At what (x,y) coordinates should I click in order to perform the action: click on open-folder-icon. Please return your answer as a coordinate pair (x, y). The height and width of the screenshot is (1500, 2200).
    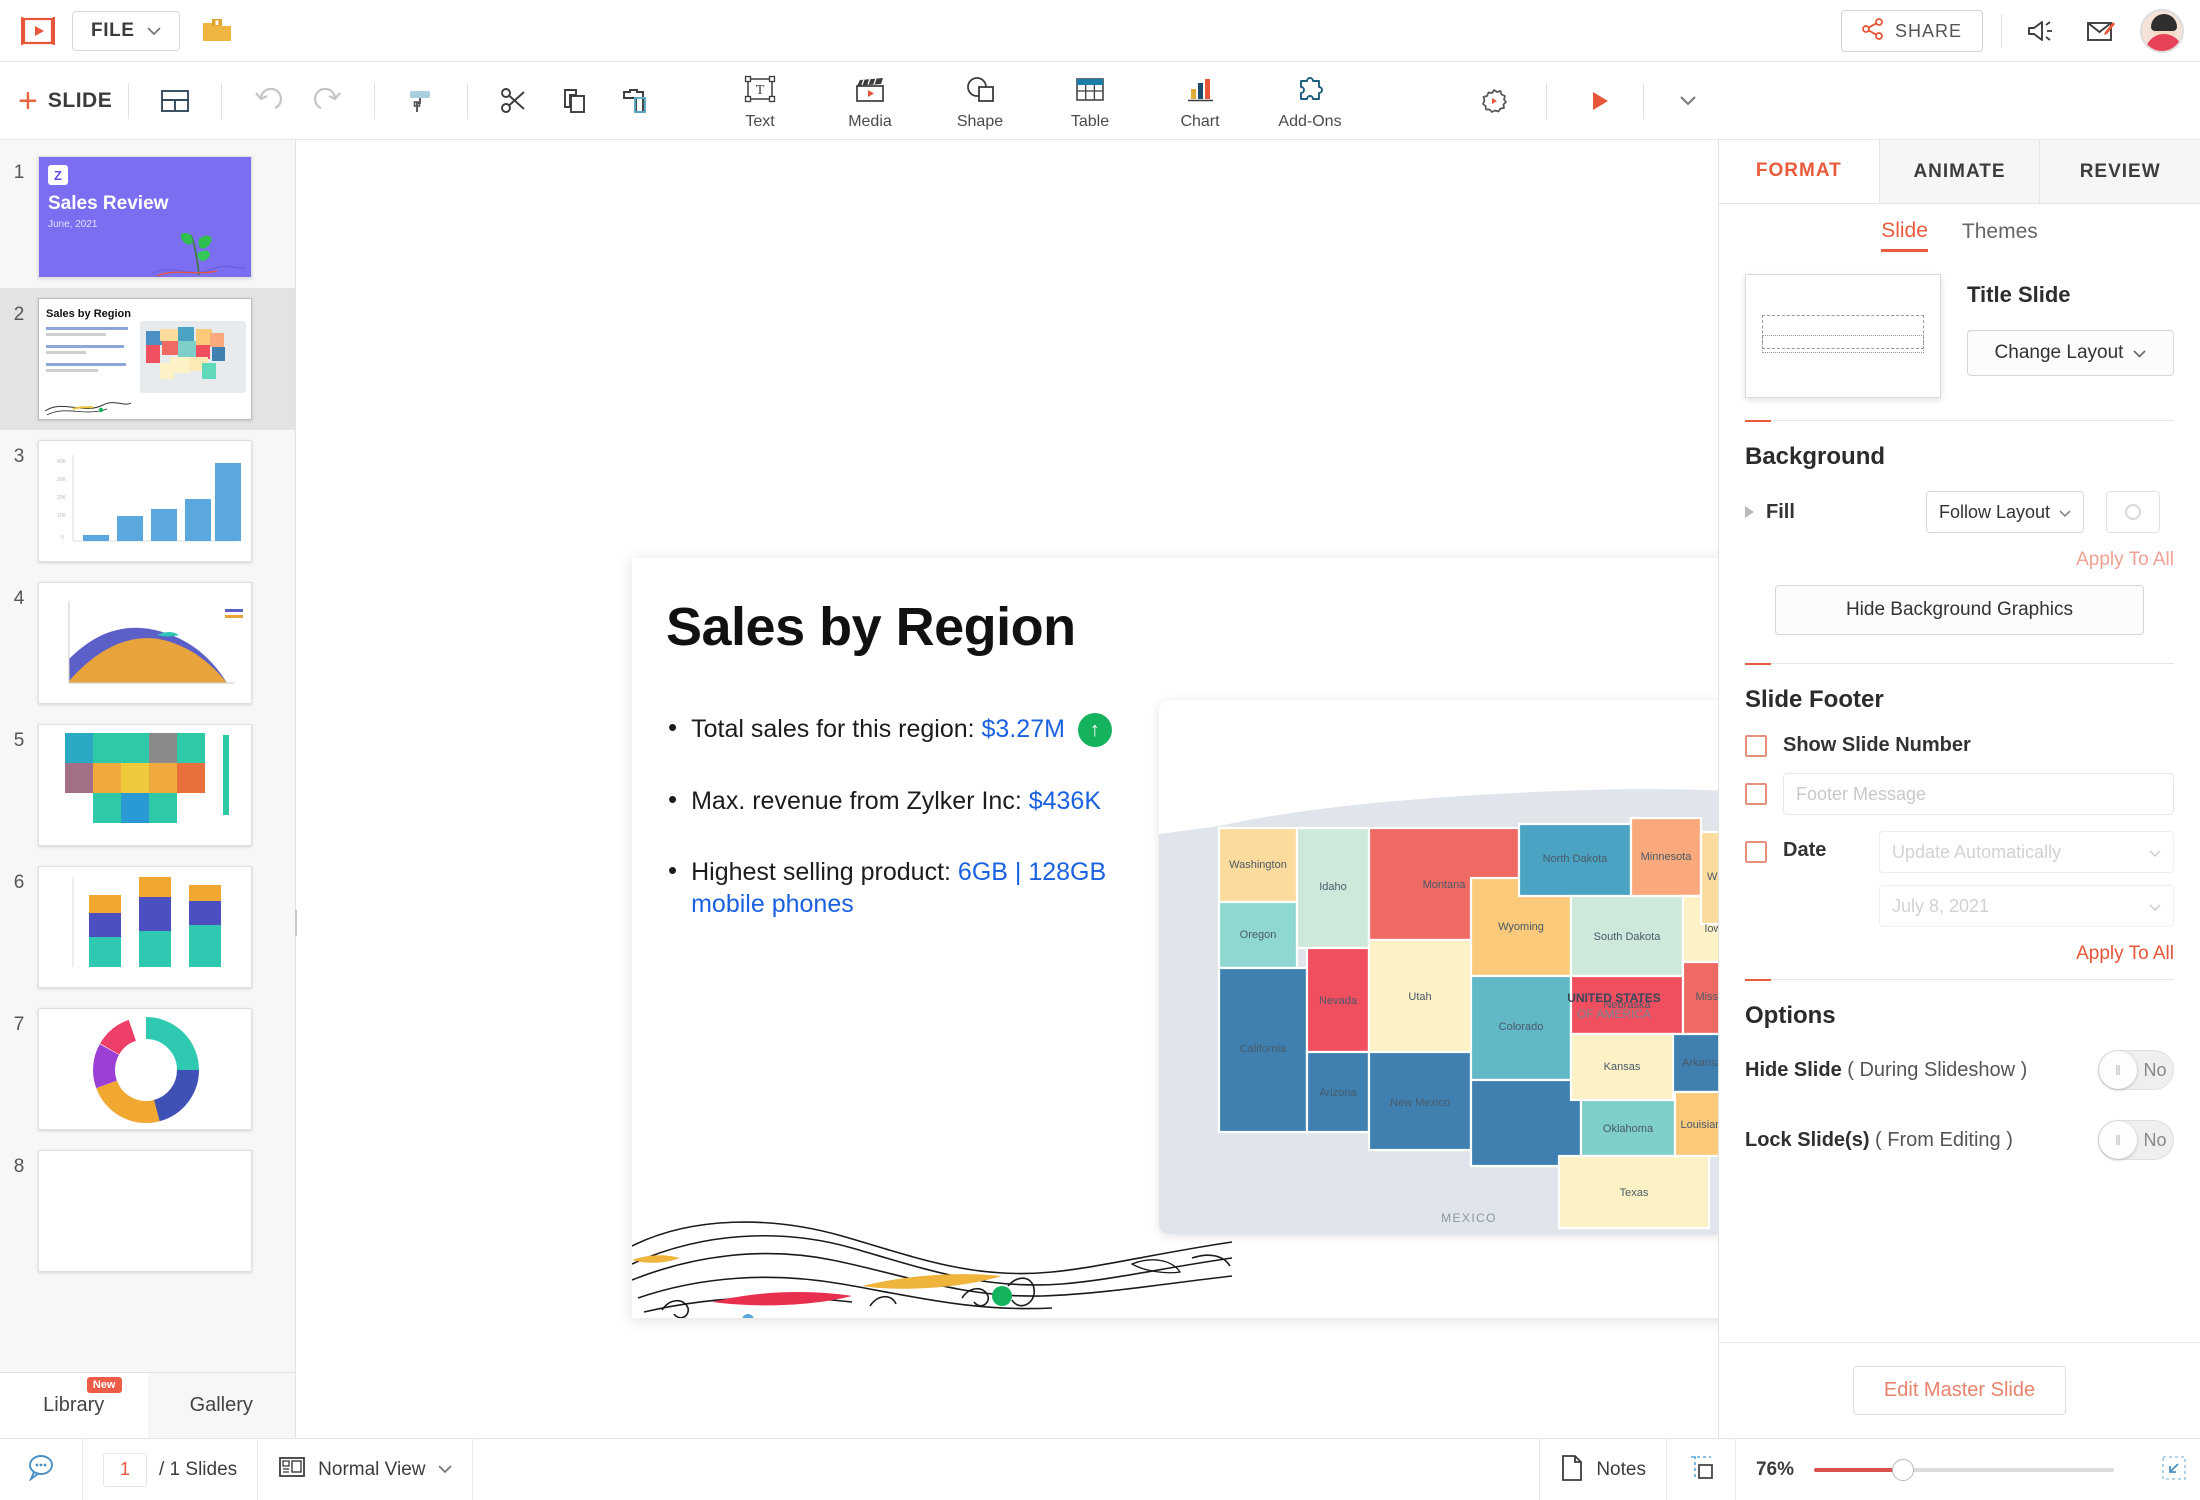
    Looking at the image, I should click on (217, 31).